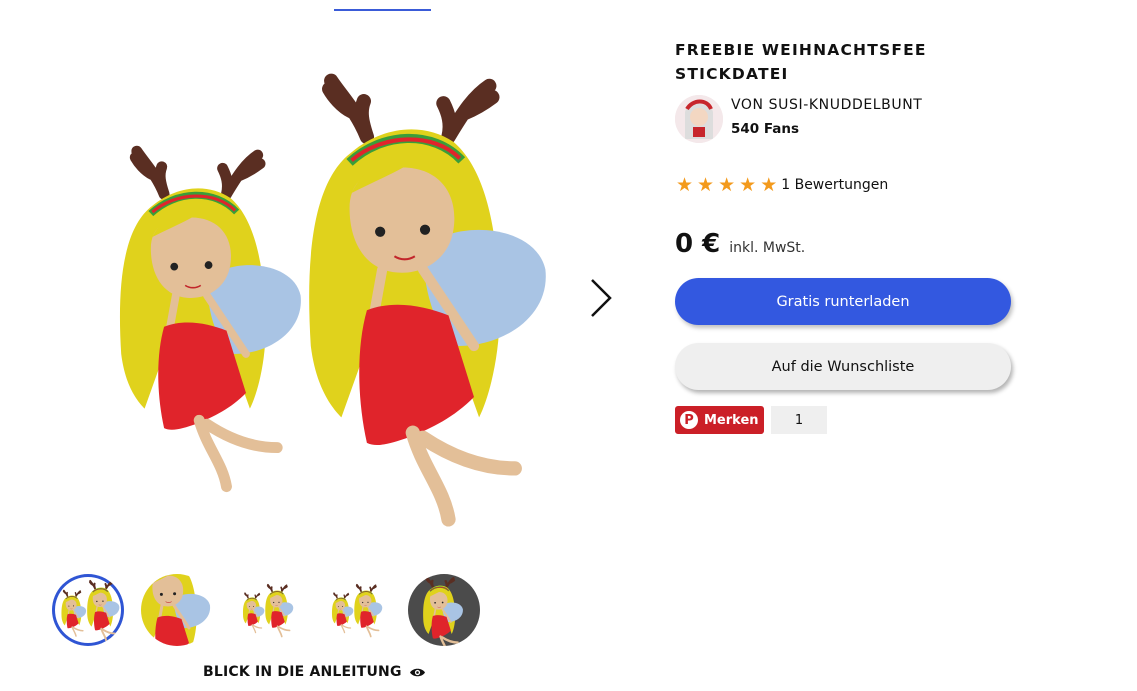 The width and height of the screenshot is (1137, 691). I want to click on eye-icon, so click(417, 672).